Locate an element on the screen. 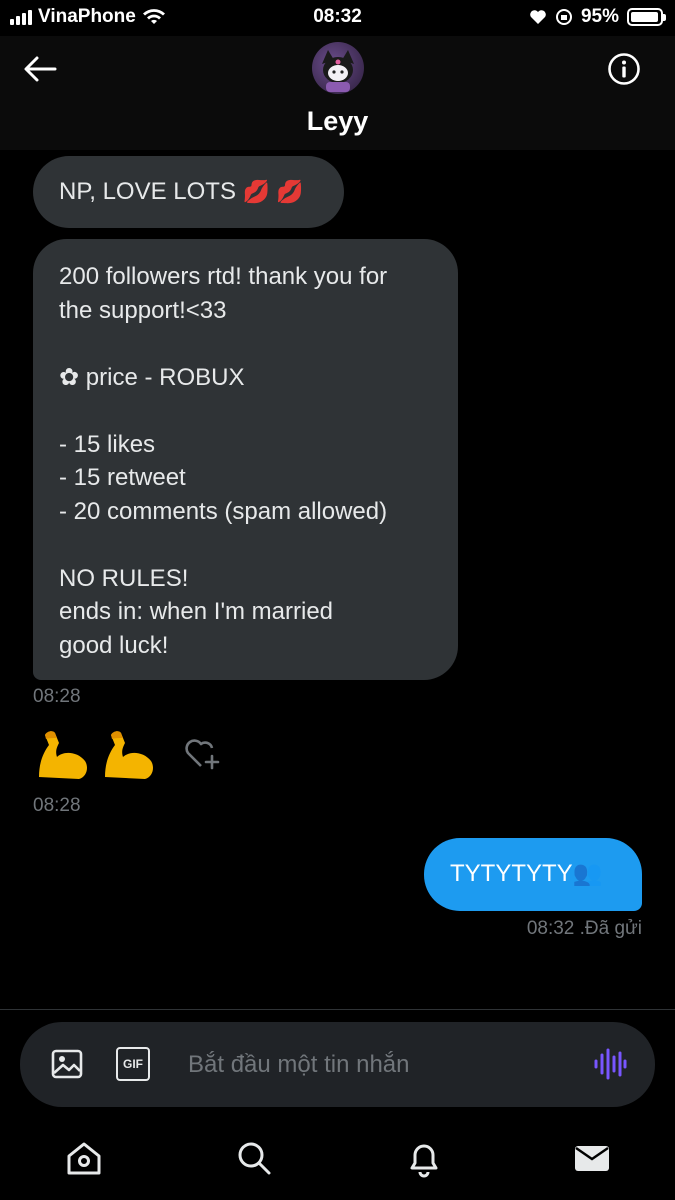 The width and height of the screenshot is (675, 1200). message-line: NO RULES! is located at coordinates (124, 578).